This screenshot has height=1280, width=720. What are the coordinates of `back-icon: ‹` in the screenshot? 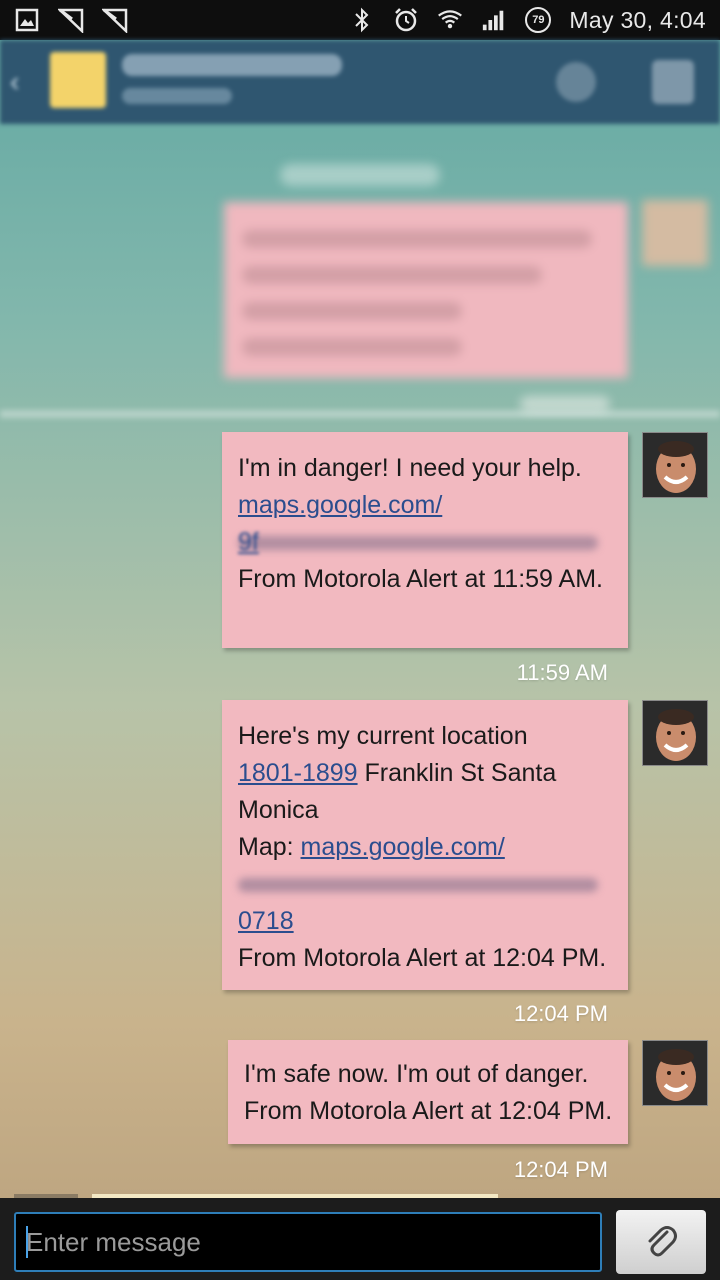 It's located at (22, 81).